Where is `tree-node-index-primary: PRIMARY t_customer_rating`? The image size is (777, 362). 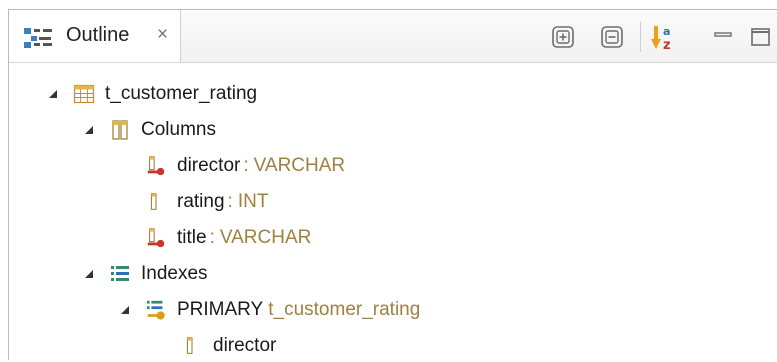
tree-node-index-primary: PRIMARY t_customer_rating is located at coordinates (268, 310).